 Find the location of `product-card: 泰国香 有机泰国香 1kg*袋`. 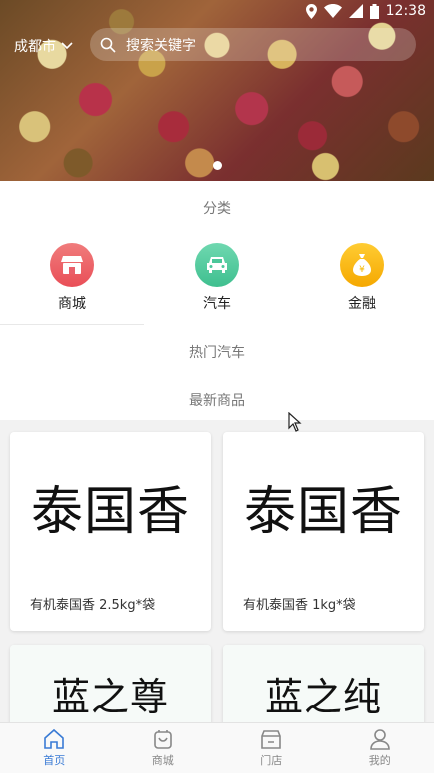

product-card: 泰国香 有机泰国香 1kg*袋 is located at coordinates (323, 531).